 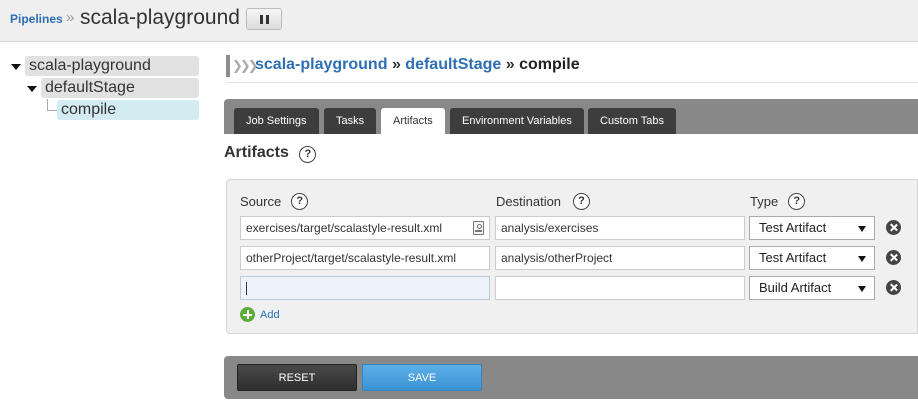 I want to click on artifact-type-select: Build Artifact, so click(x=812, y=288).